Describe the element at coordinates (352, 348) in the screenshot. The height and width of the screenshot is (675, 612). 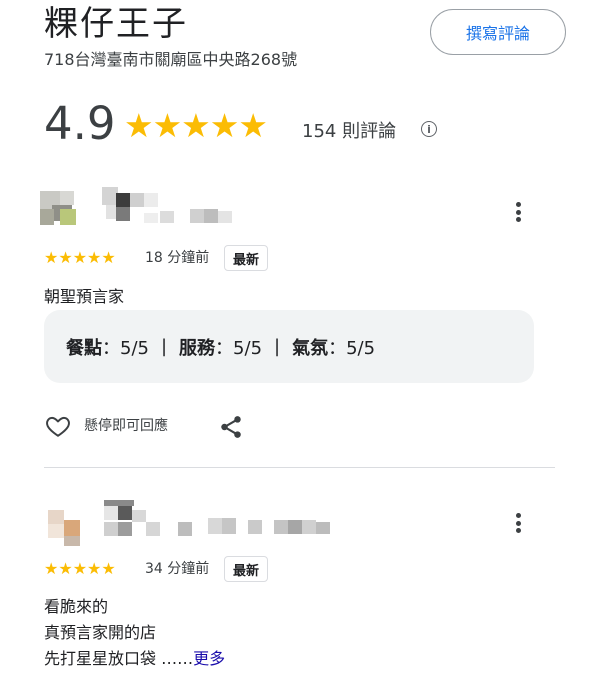
I see `atmosphere-score-value: ：5/5` at that location.